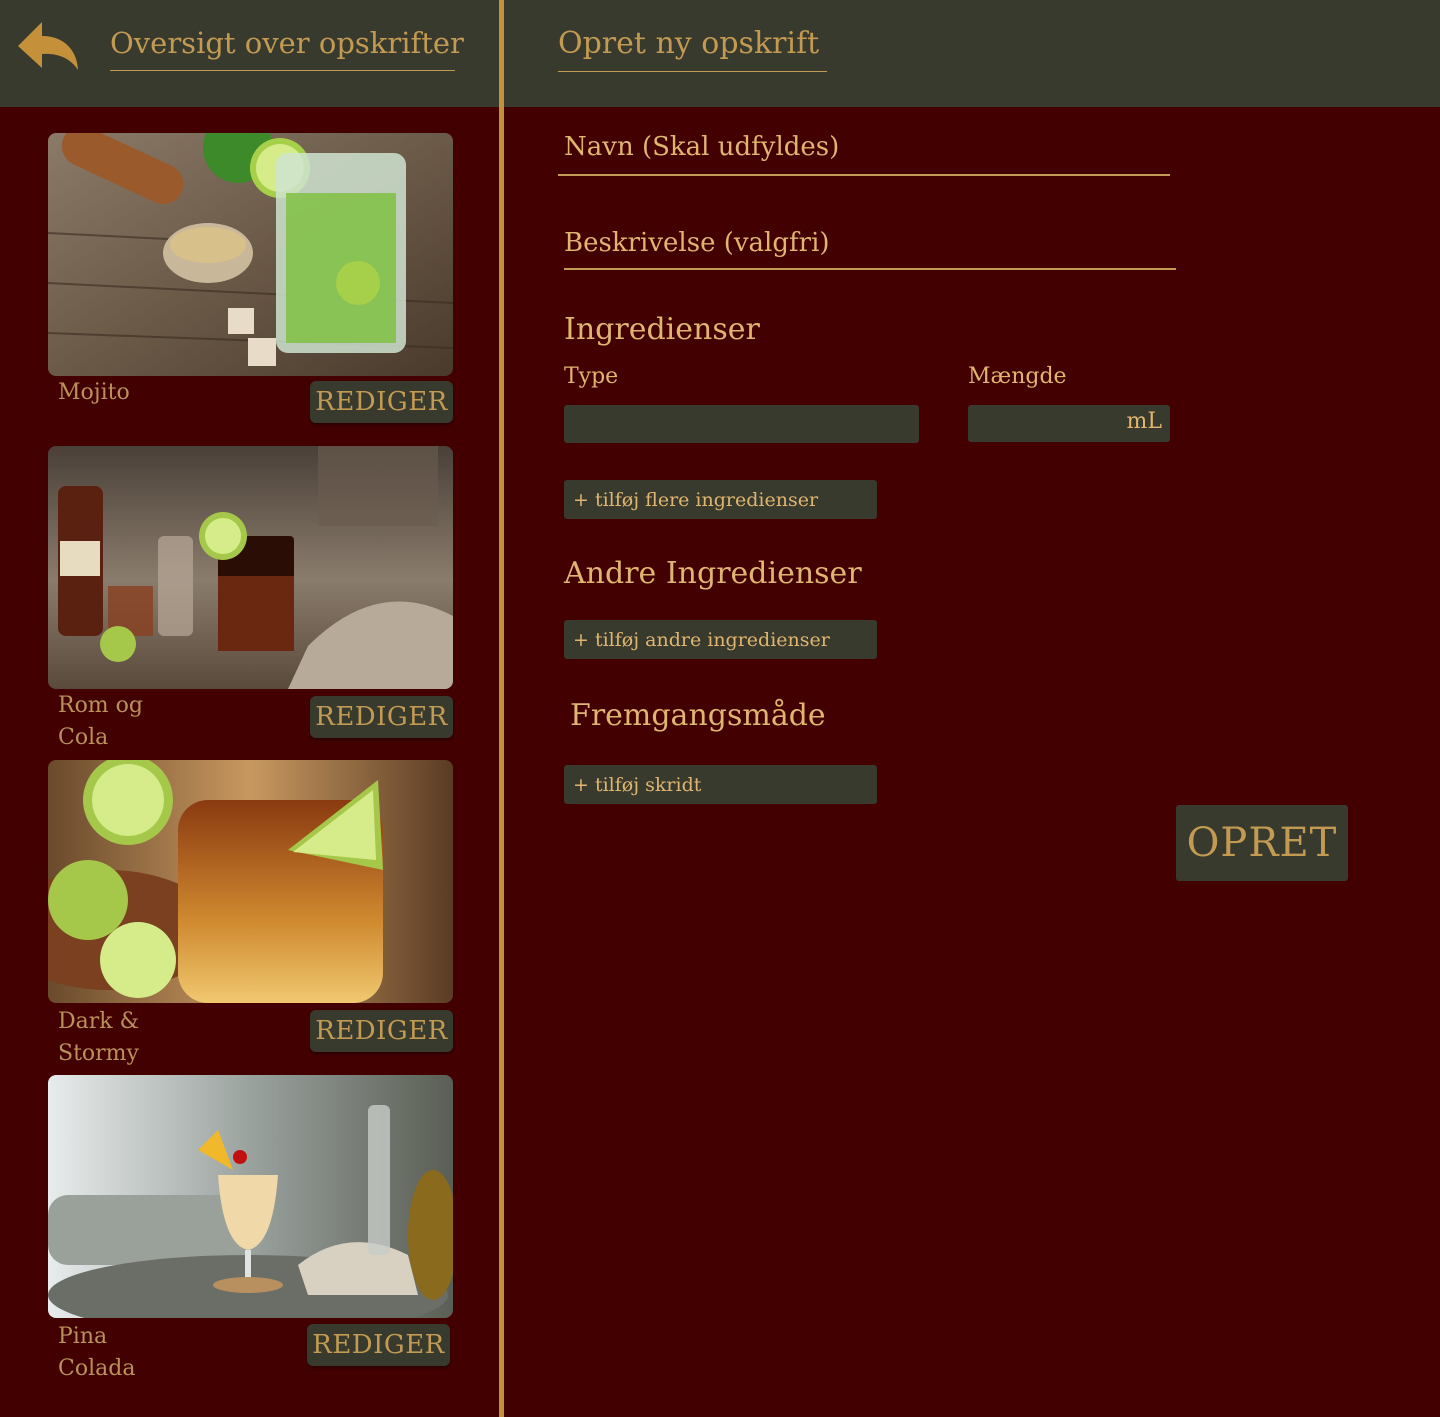 This screenshot has width=1440, height=1417. What do you see at coordinates (99, 1037) in the screenshot?
I see `recipe-name-dark-stormy: Dark & Stormy` at bounding box center [99, 1037].